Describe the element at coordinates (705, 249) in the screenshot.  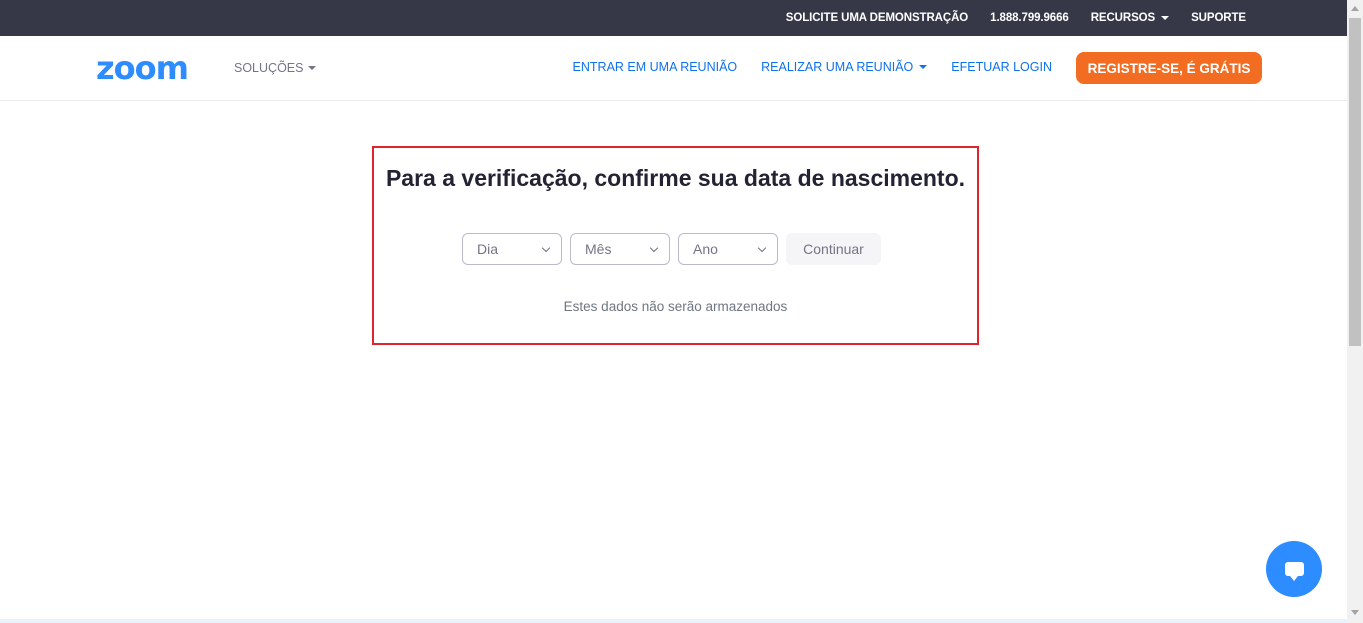
I see `year-select-value: Ano` at that location.